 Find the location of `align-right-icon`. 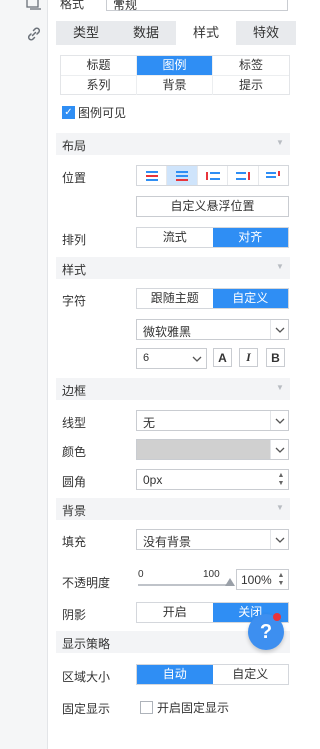

align-right-icon is located at coordinates (273, 174).